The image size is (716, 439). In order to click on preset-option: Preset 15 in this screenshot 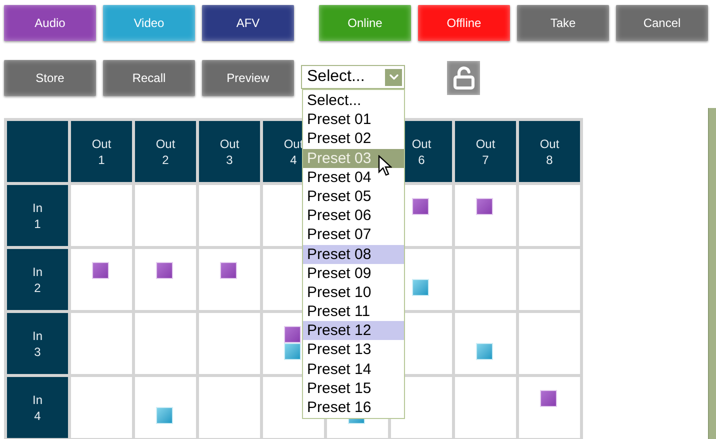, I will do `click(353, 388)`.